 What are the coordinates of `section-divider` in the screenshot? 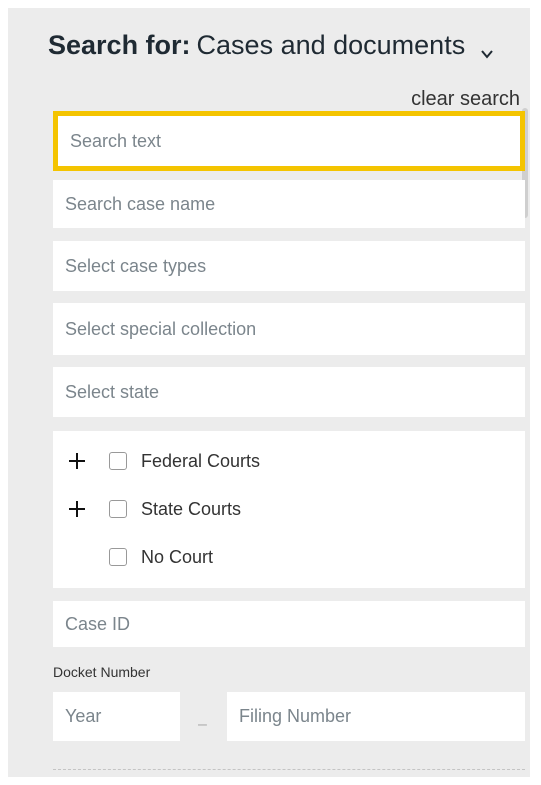 It's located at (289, 769).